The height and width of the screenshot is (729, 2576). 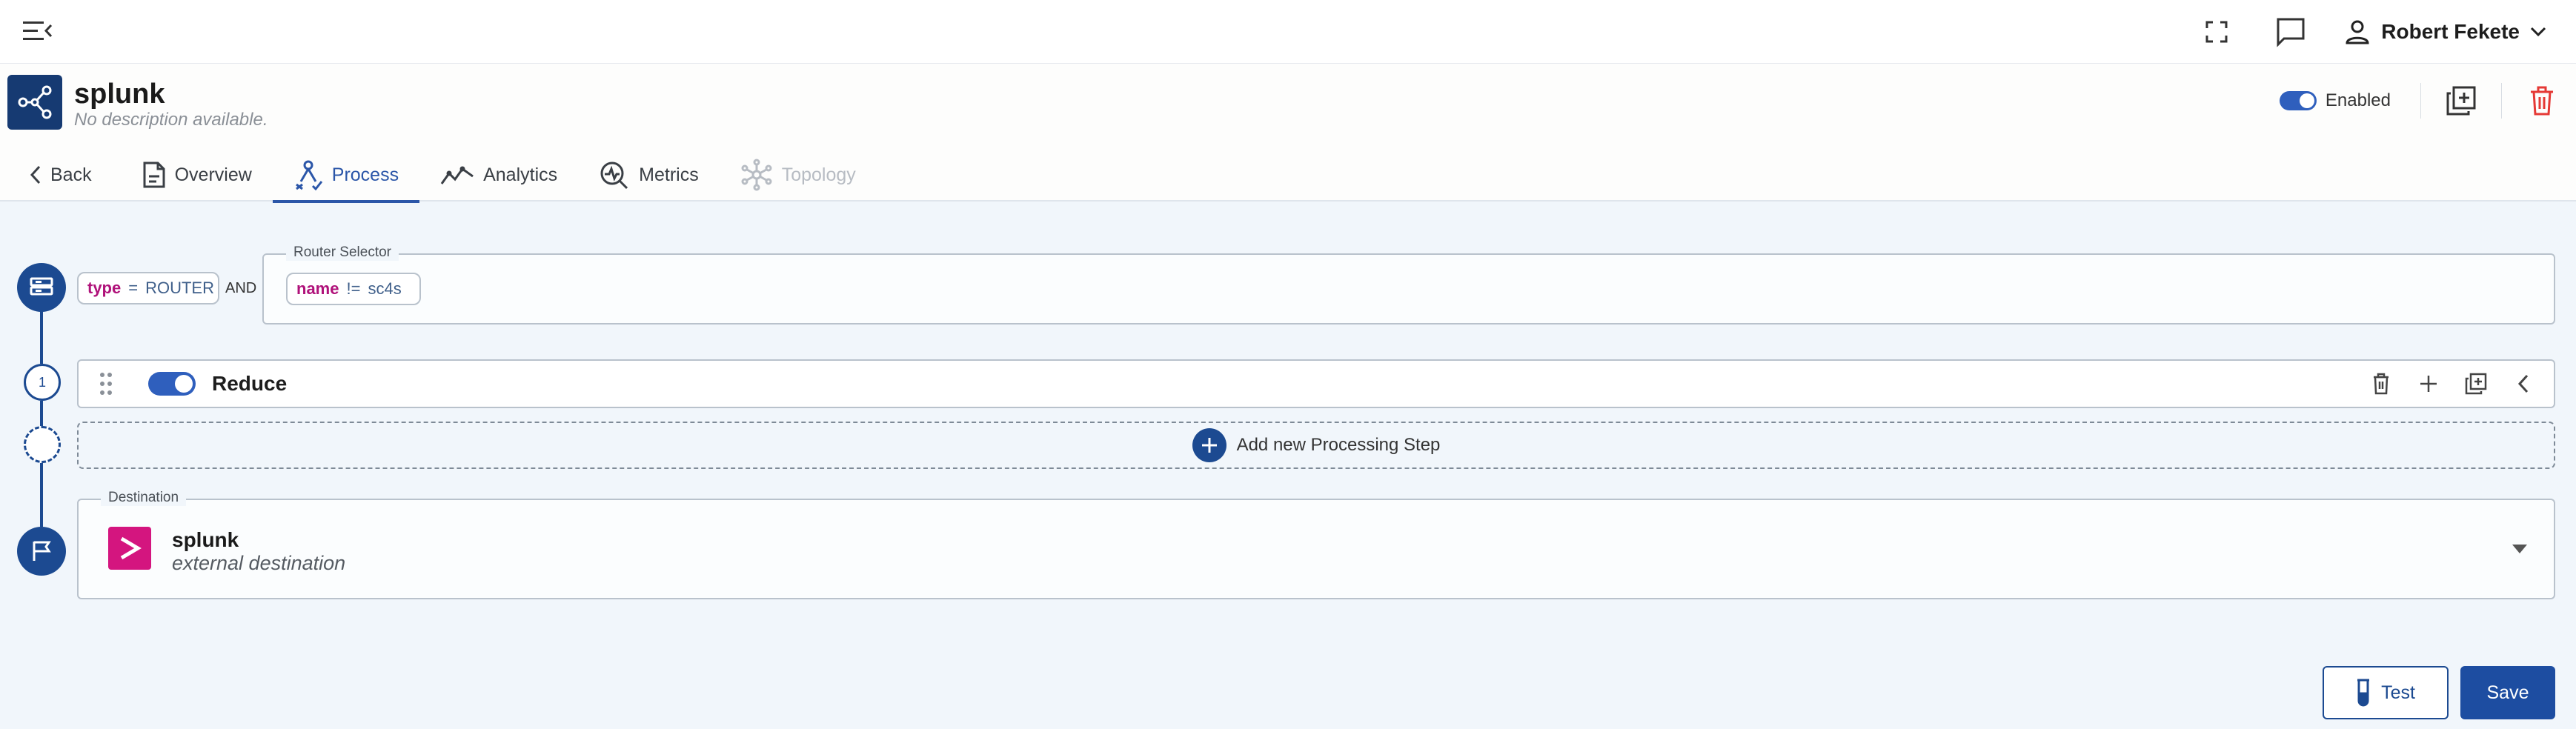 What do you see at coordinates (41, 287) in the screenshot?
I see `source-node-icon` at bounding box center [41, 287].